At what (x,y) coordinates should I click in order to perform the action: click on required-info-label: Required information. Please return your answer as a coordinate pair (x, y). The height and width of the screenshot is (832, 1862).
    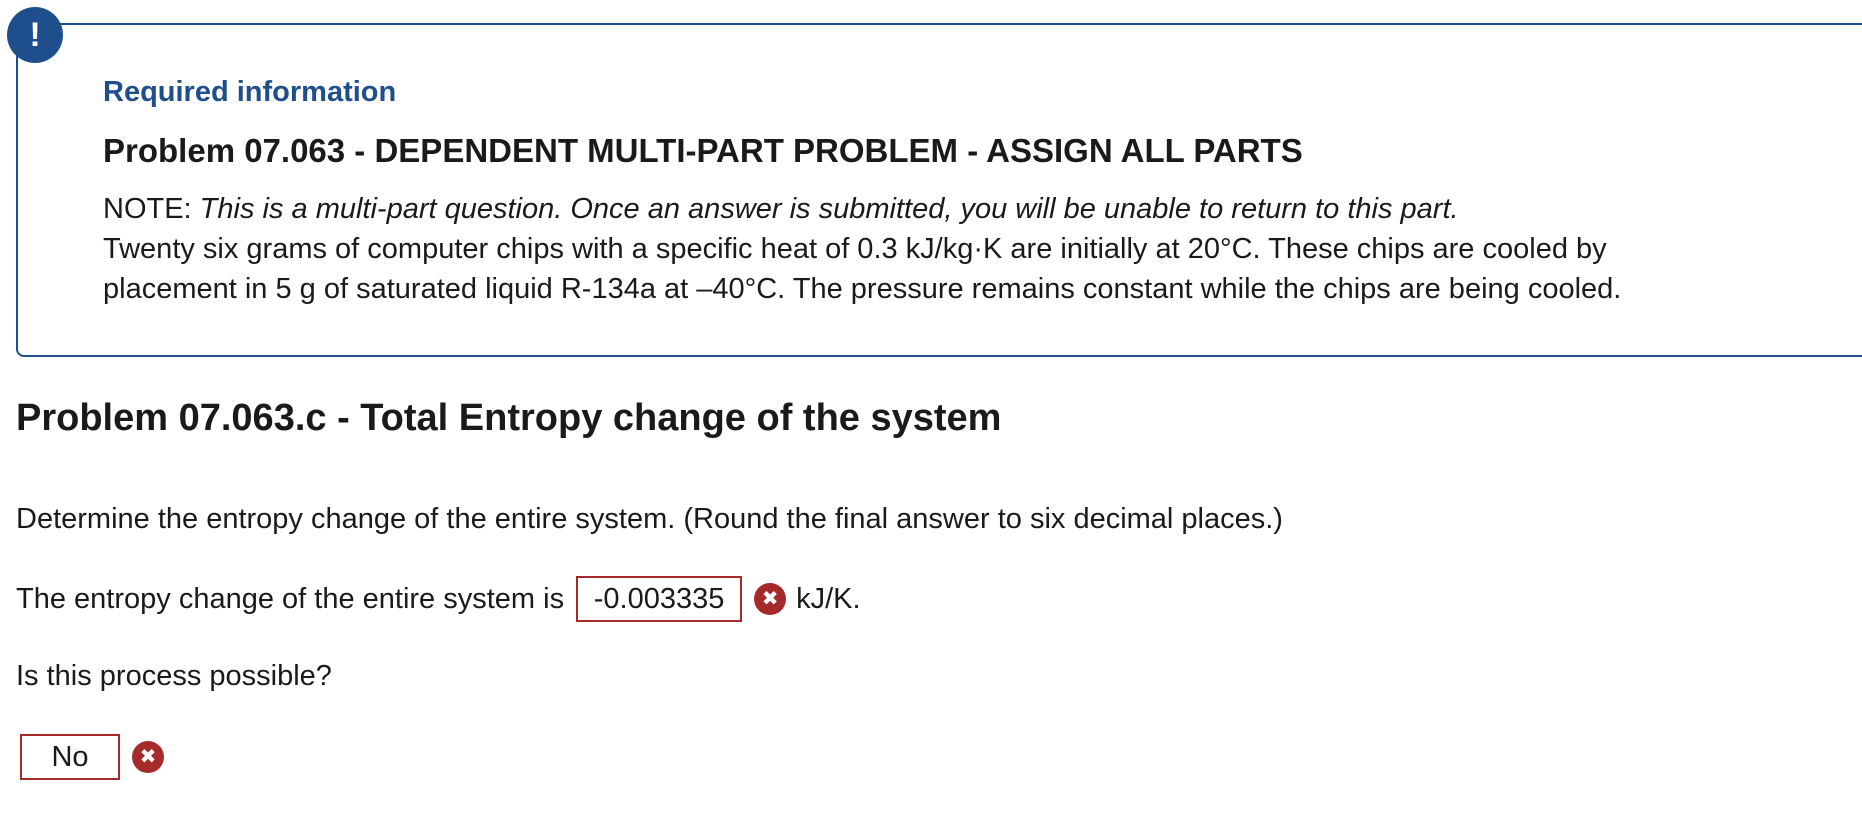
    Looking at the image, I should click on (250, 92).